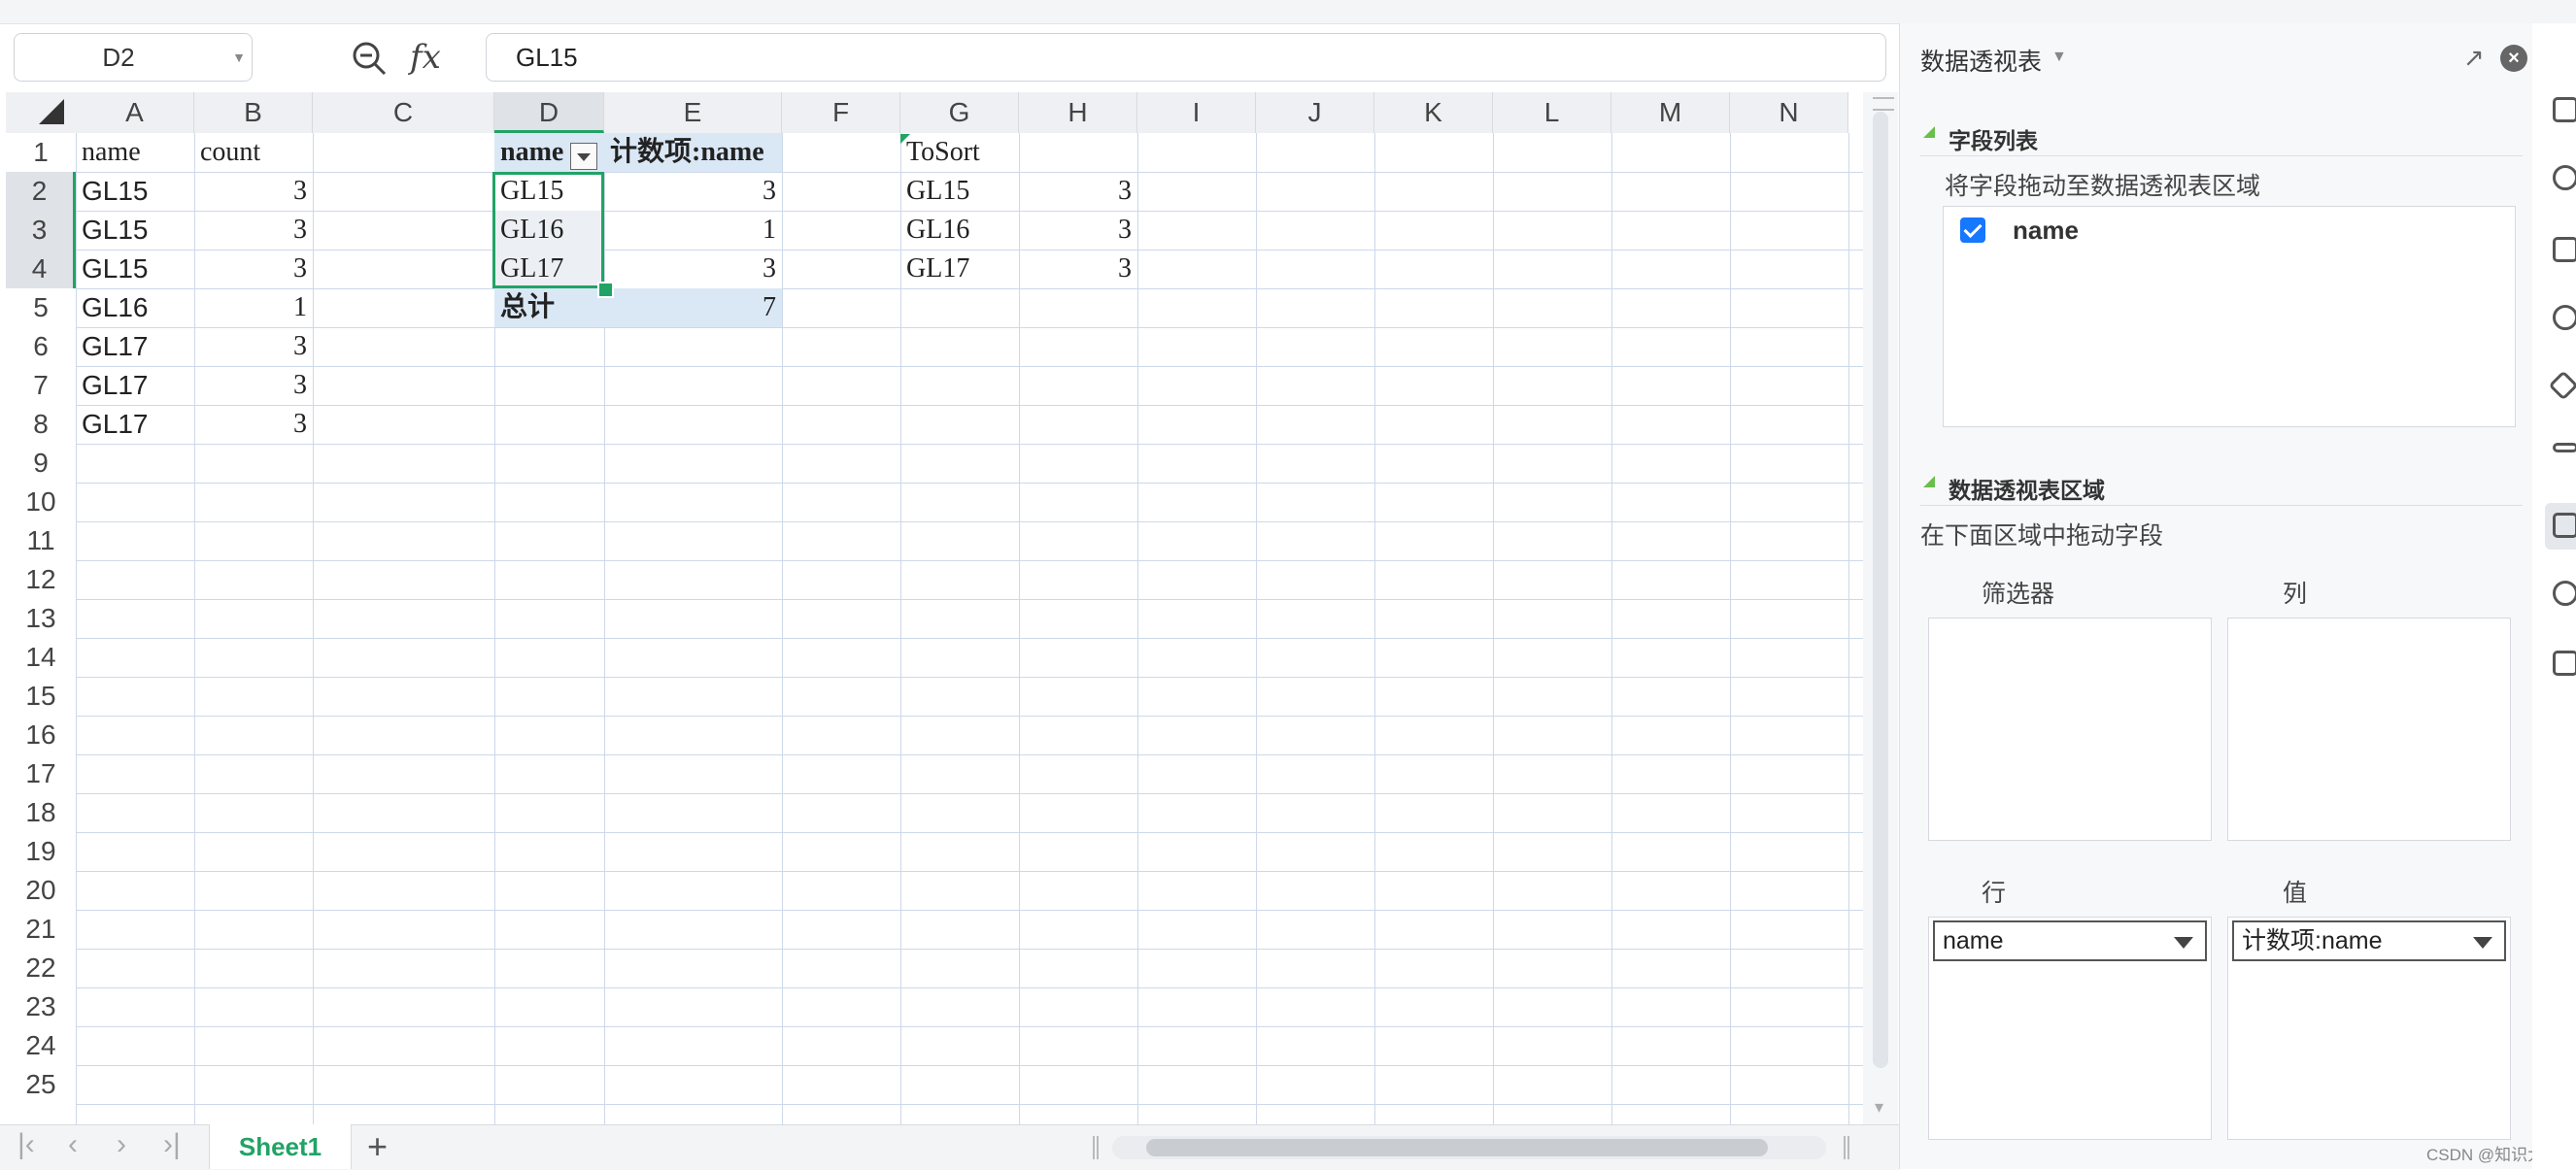  What do you see at coordinates (135, 230) in the screenshot?
I see `cell-a3: GL15` at bounding box center [135, 230].